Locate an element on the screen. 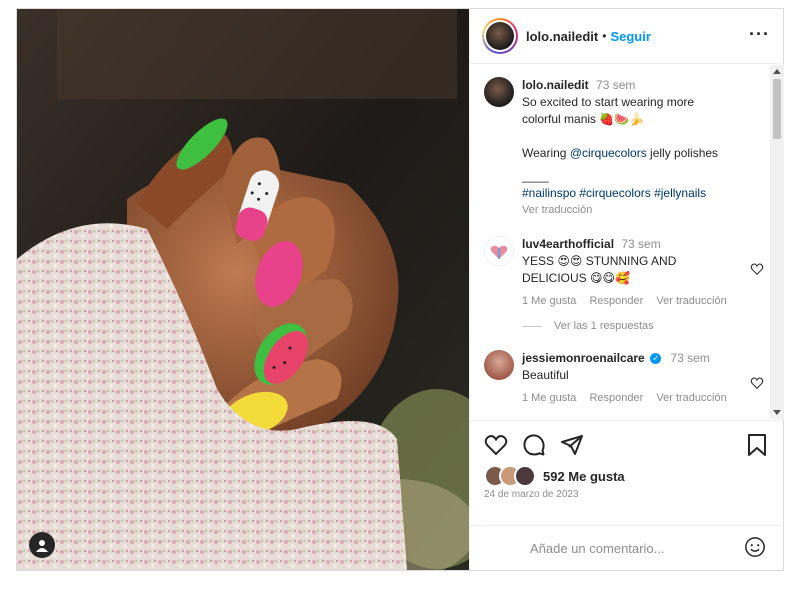 The width and height of the screenshot is (800, 590). comment-text: YESS 😍😍 STUNNING AND is located at coordinates (599, 261).